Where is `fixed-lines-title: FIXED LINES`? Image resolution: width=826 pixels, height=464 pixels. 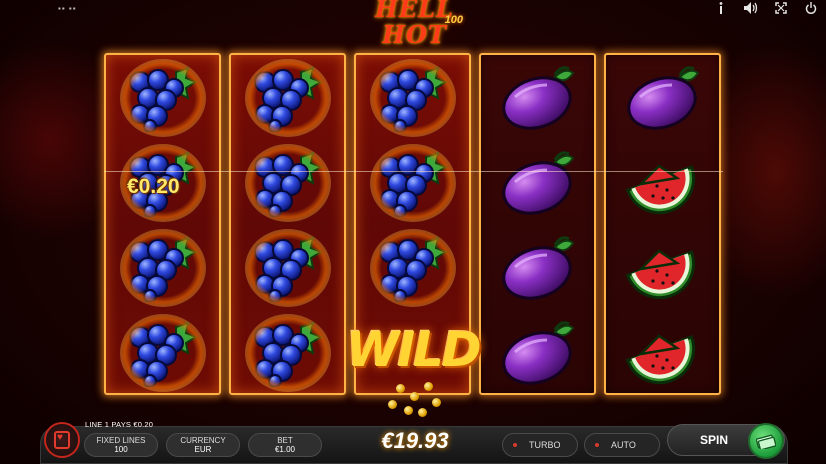
fixed-lines-title: FIXED LINES is located at coordinates (121, 440).